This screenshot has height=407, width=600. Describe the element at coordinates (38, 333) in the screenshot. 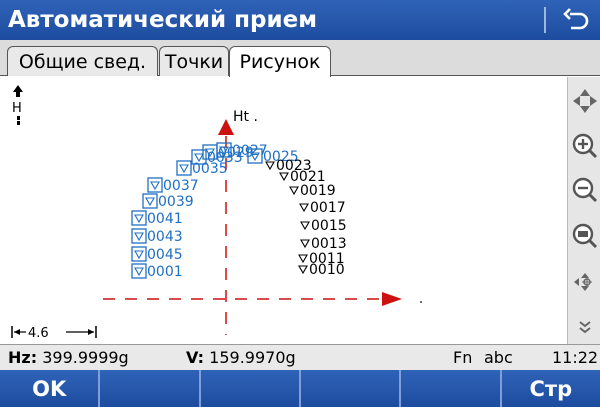

I see `scale-label: 4.6` at that location.